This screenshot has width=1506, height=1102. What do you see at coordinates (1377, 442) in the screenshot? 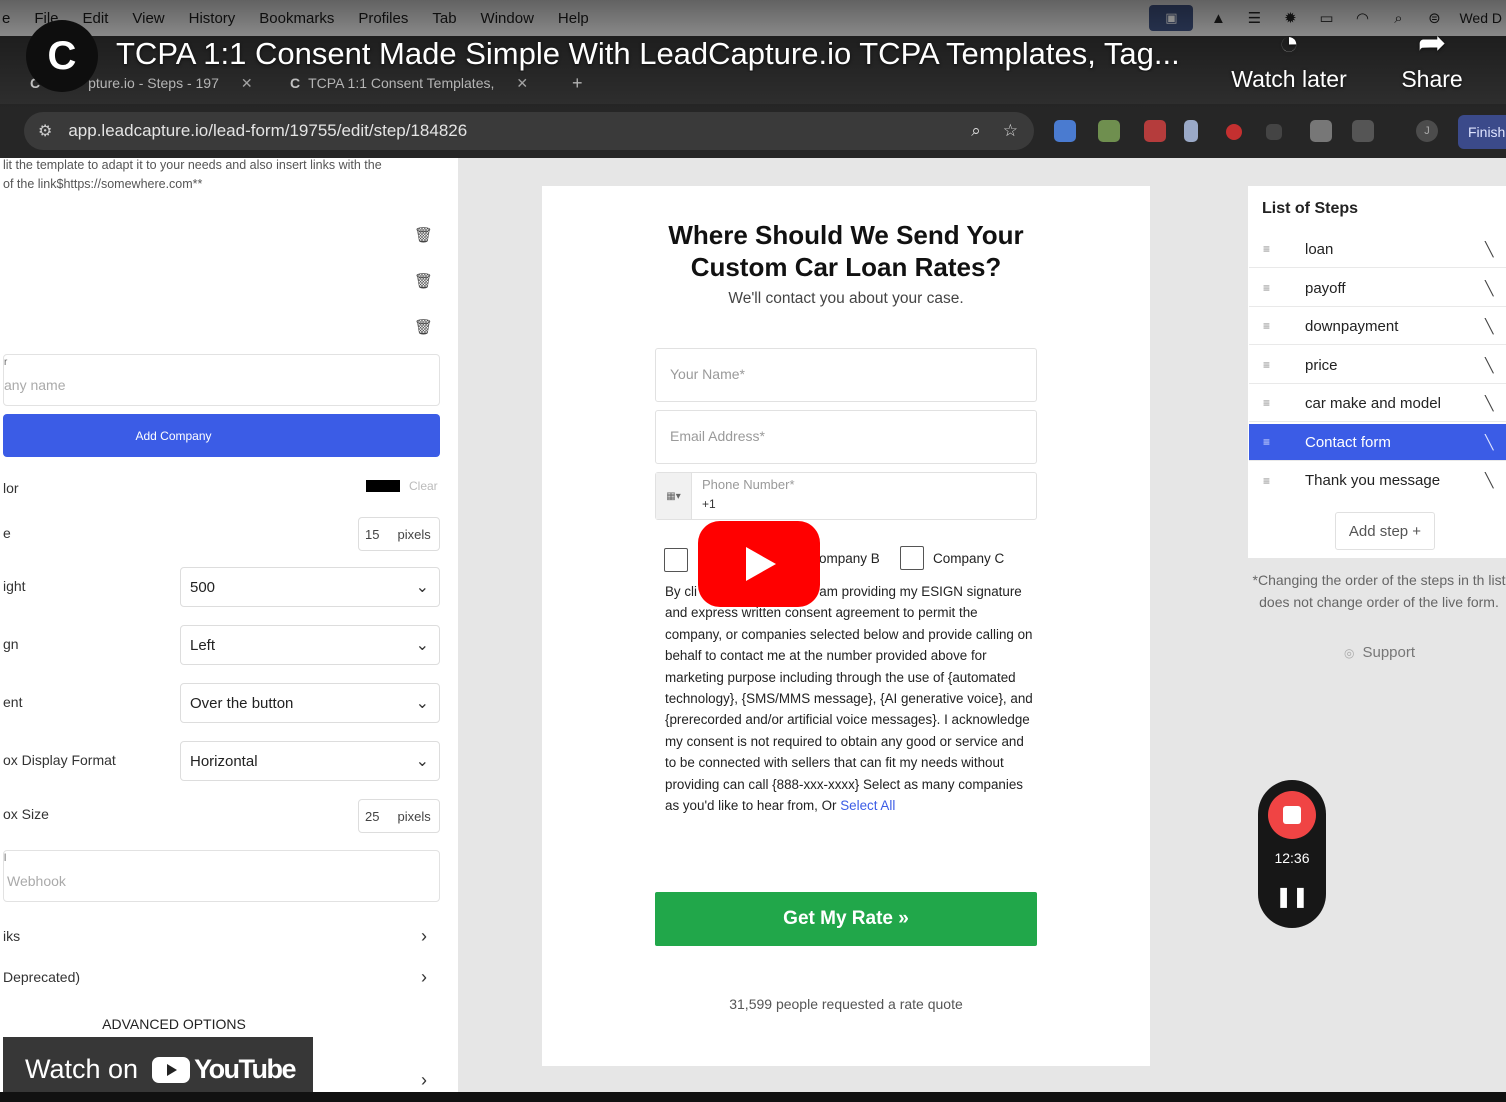
I see `step-item-active: ≡ Contact form ╲` at bounding box center [1377, 442].